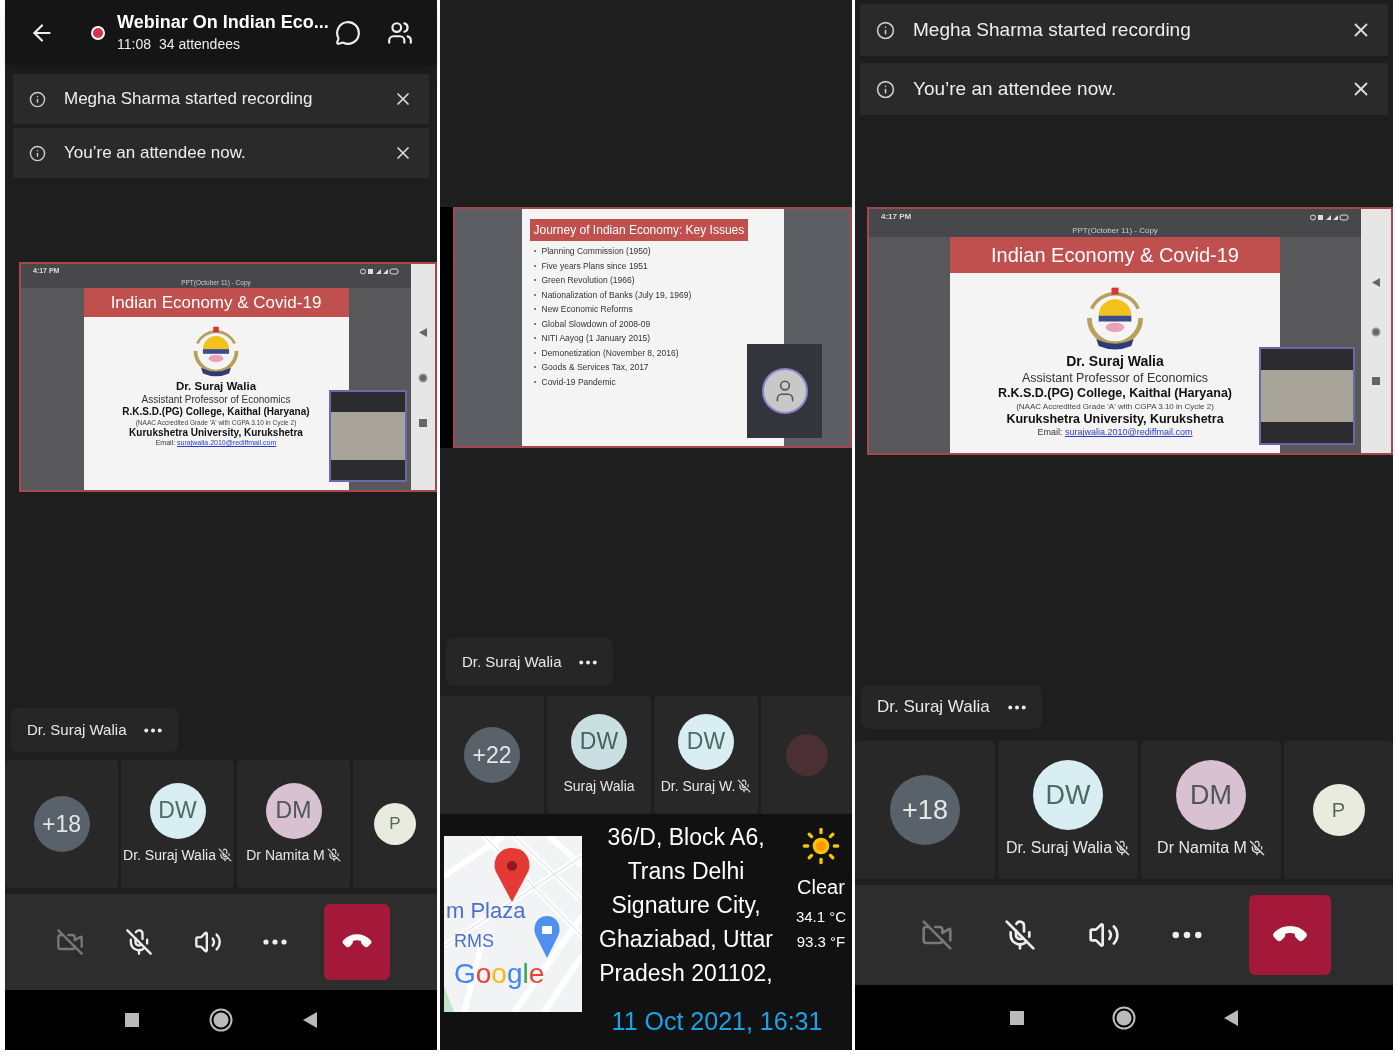 The height and width of the screenshot is (1056, 1396). Describe the element at coordinates (821, 941) in the screenshot. I see `temperature-fahrenheit: 93.3 °F` at that location.